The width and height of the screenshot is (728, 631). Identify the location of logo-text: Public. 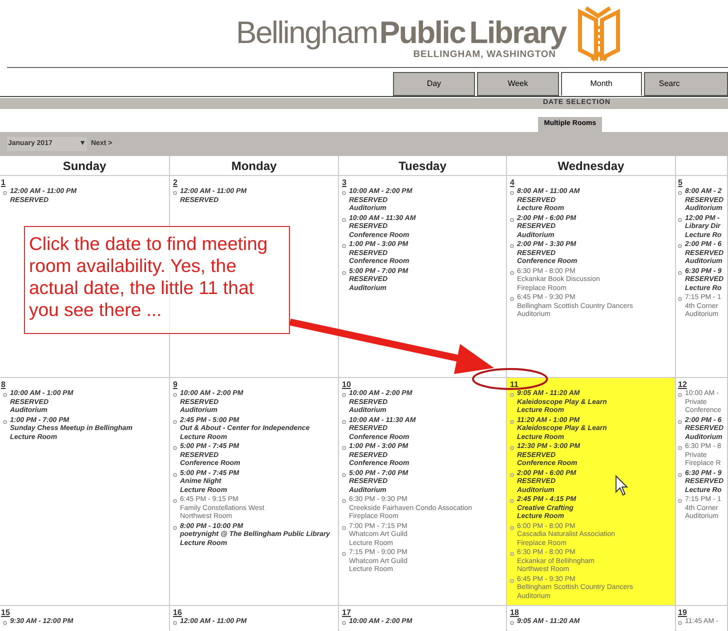
(422, 33).